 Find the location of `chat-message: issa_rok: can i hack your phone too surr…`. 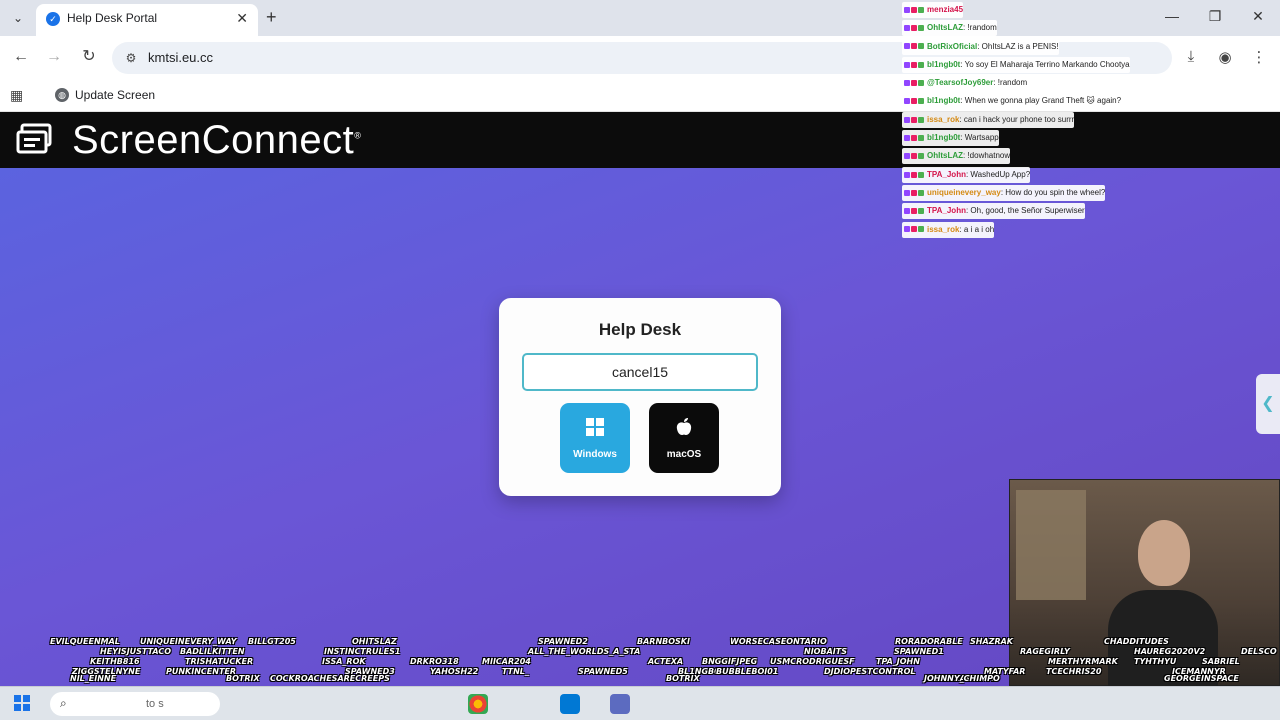

chat-message: issa_rok: can i hack your phone too surr… is located at coordinates (1042, 120).